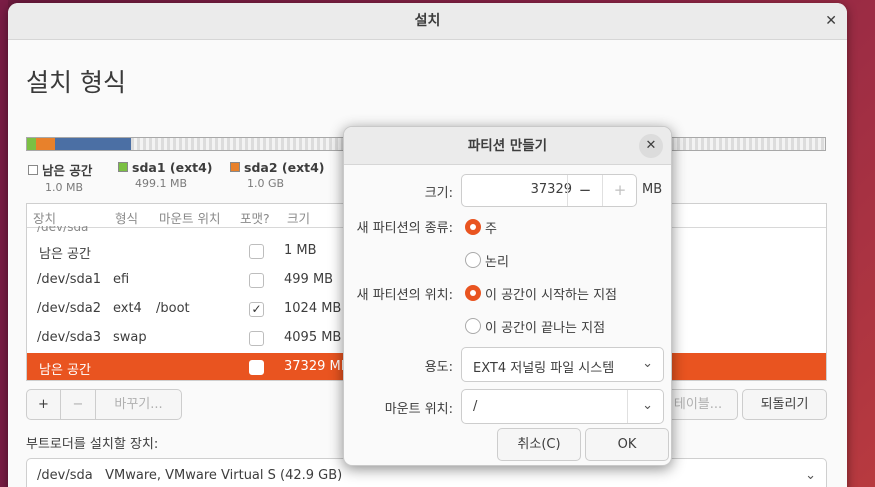  Describe the element at coordinates (161, 183) in the screenshot. I see `legend-size: 499.1 MB` at that location.